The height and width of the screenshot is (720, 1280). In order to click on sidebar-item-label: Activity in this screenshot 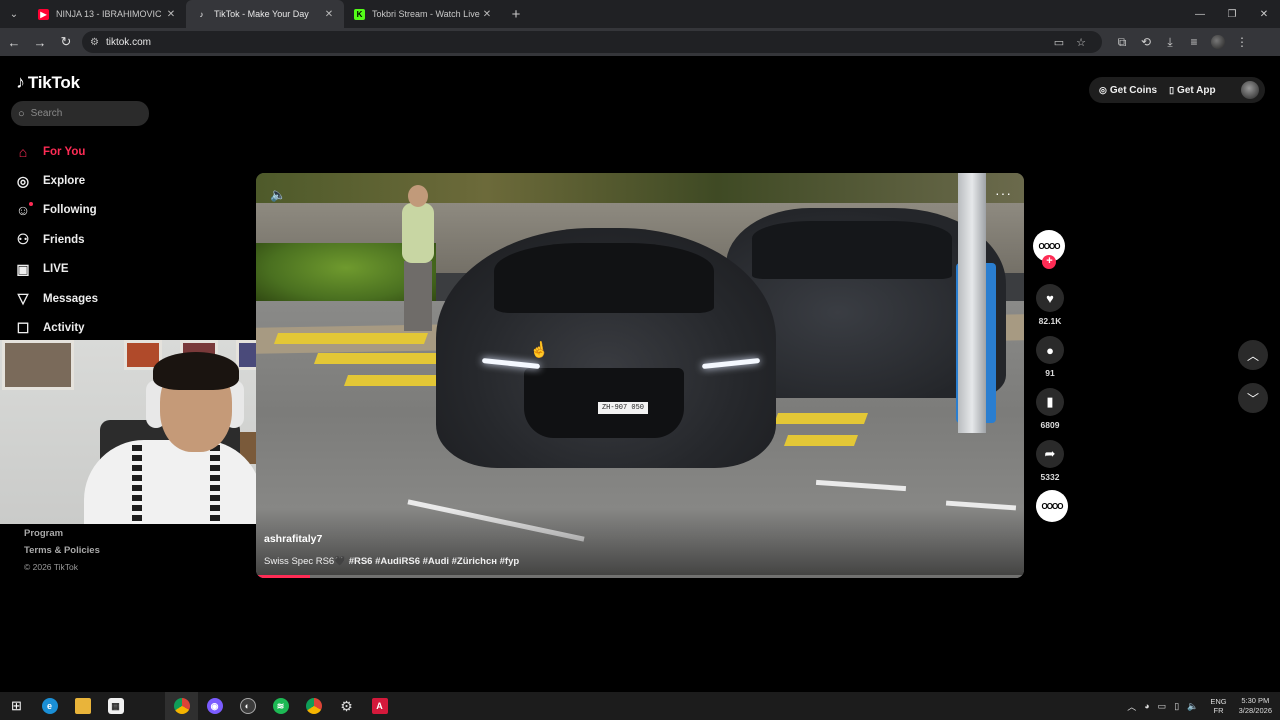, I will do `click(64, 328)`.